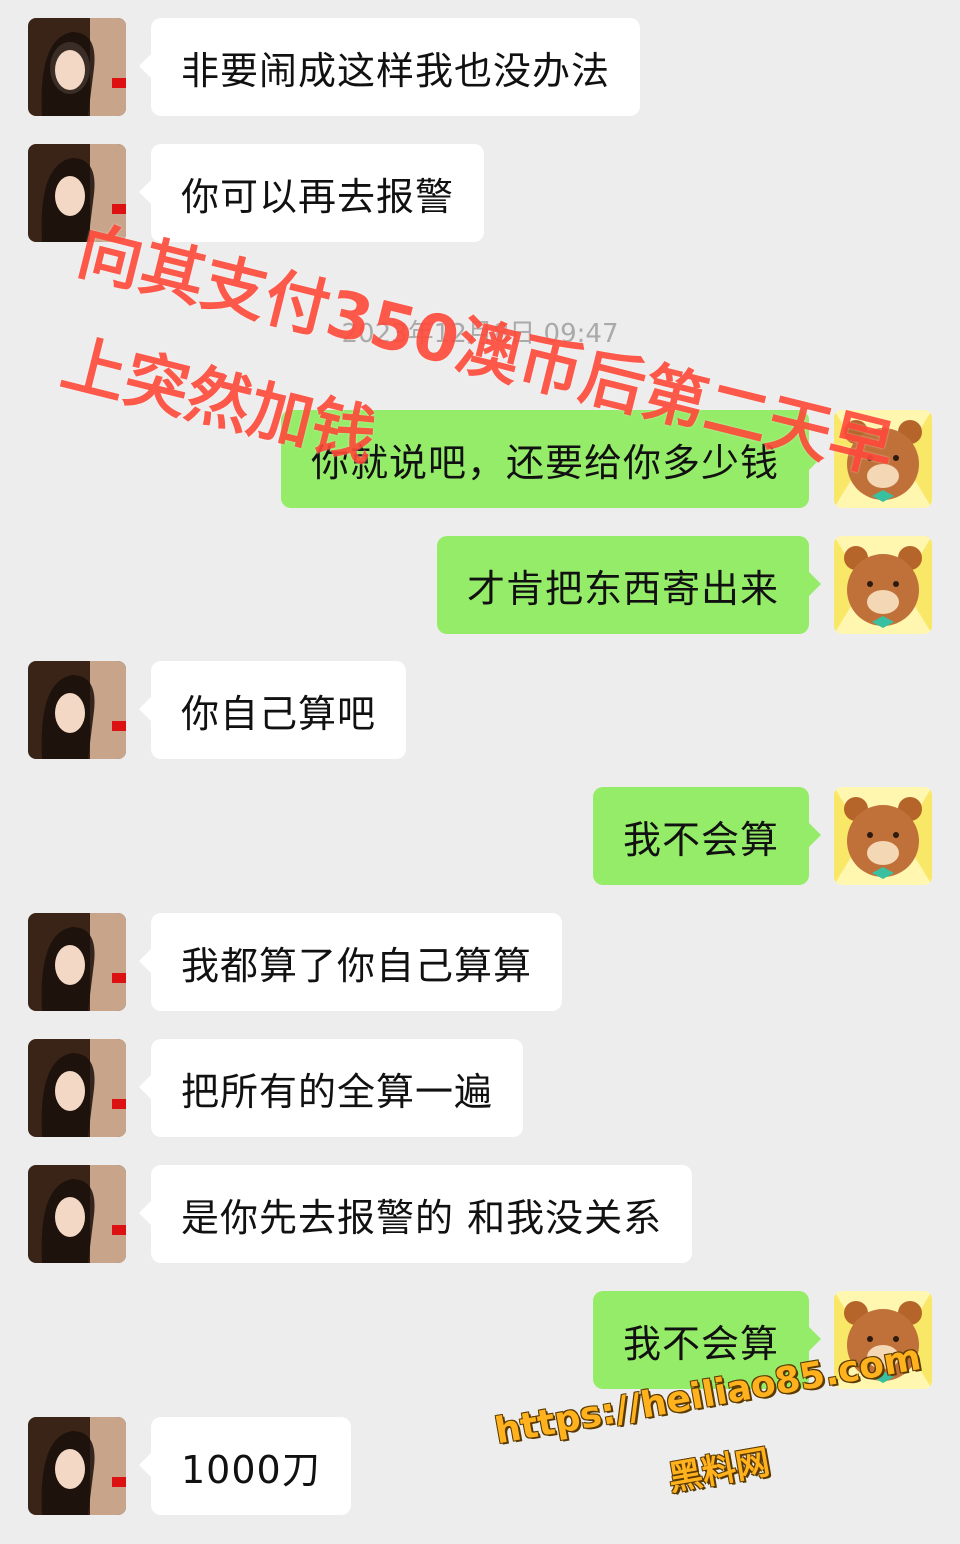 The width and height of the screenshot is (960, 1544). I want to click on message-row: 才肯把东西寄出来, so click(480, 585).